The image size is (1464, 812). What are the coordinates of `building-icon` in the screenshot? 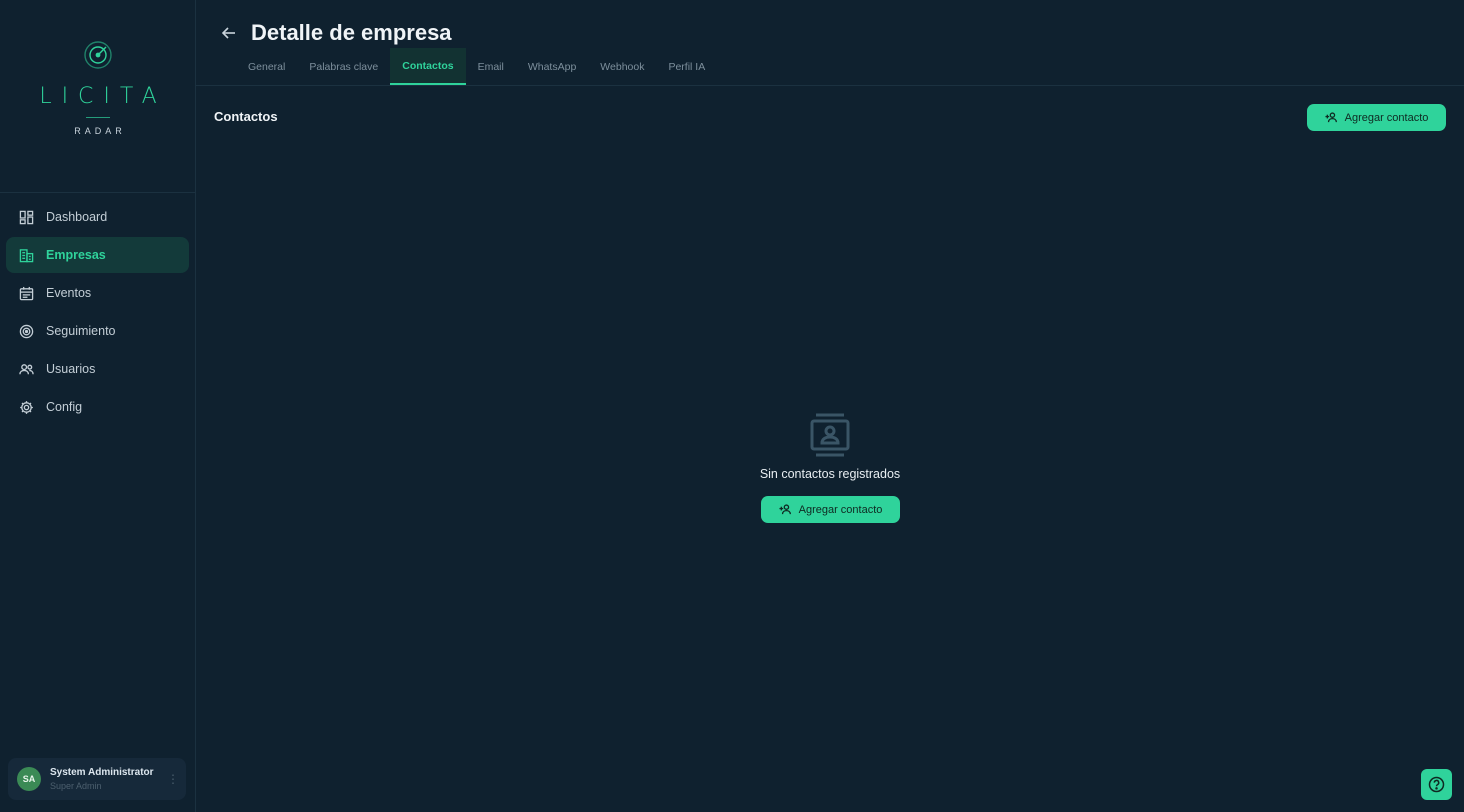 It's located at (26, 255).